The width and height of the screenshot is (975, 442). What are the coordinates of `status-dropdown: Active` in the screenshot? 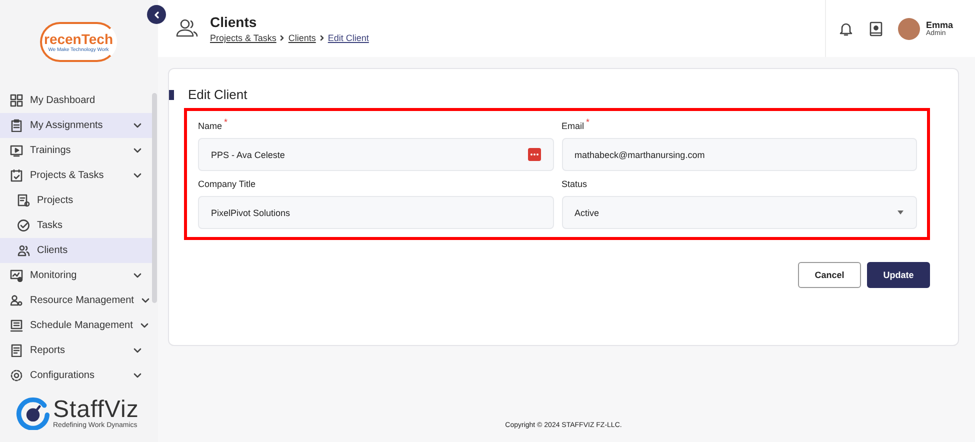 It's located at (739, 212).